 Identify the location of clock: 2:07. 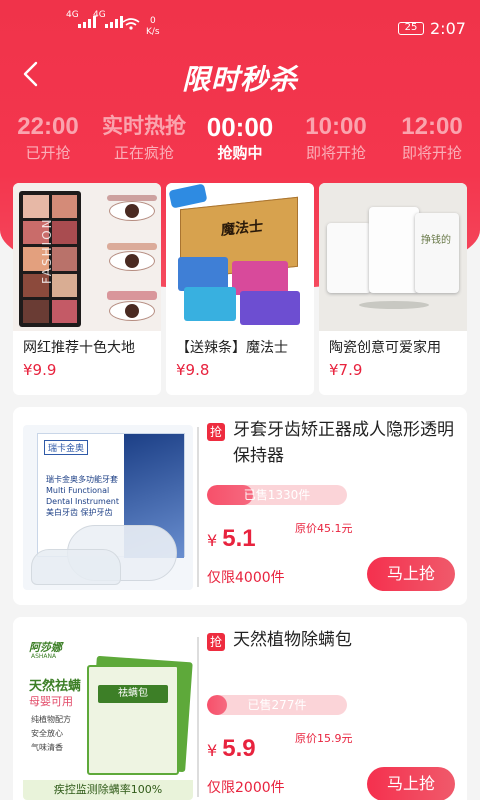
(448, 28).